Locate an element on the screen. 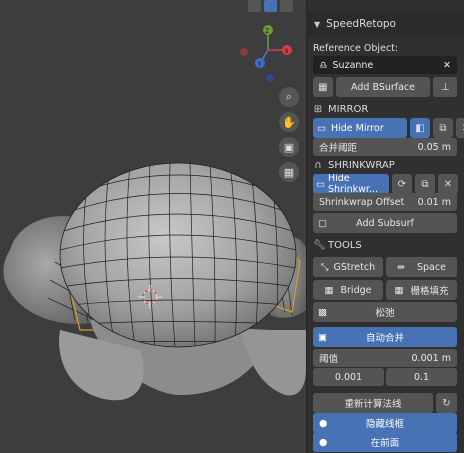  threshold-value: 0.001 m is located at coordinates (431, 358).